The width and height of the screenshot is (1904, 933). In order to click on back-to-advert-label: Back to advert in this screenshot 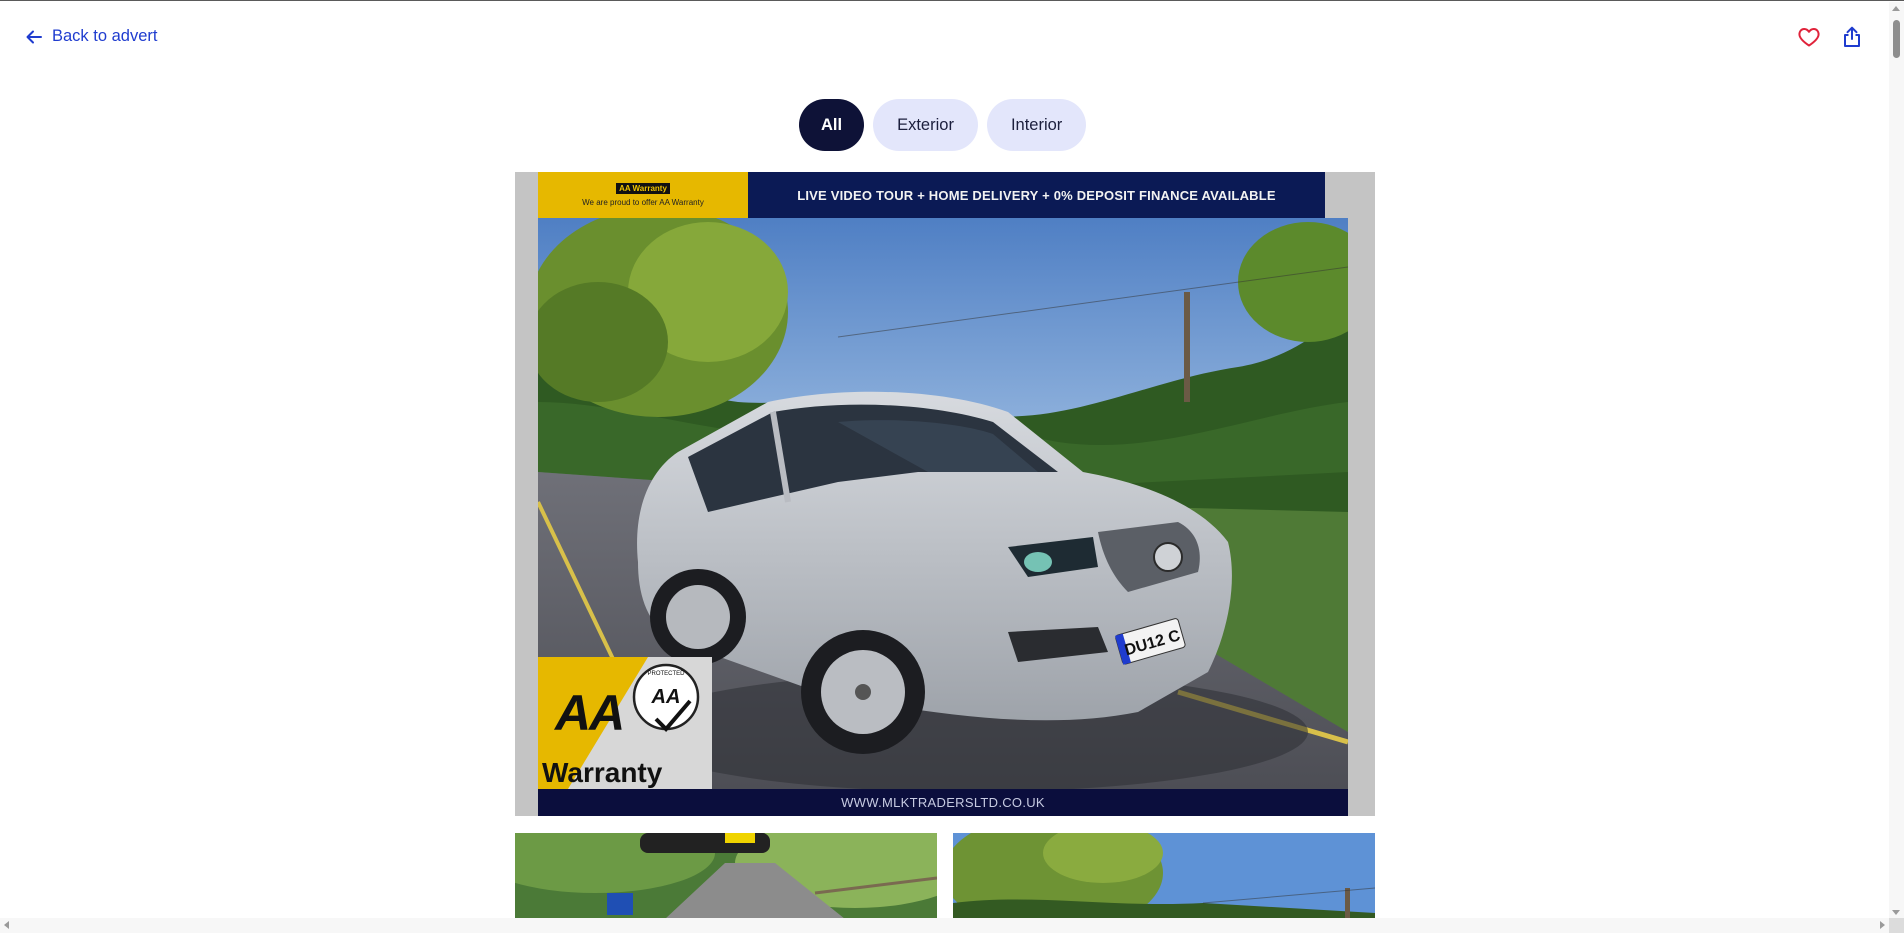, I will do `click(105, 36)`.